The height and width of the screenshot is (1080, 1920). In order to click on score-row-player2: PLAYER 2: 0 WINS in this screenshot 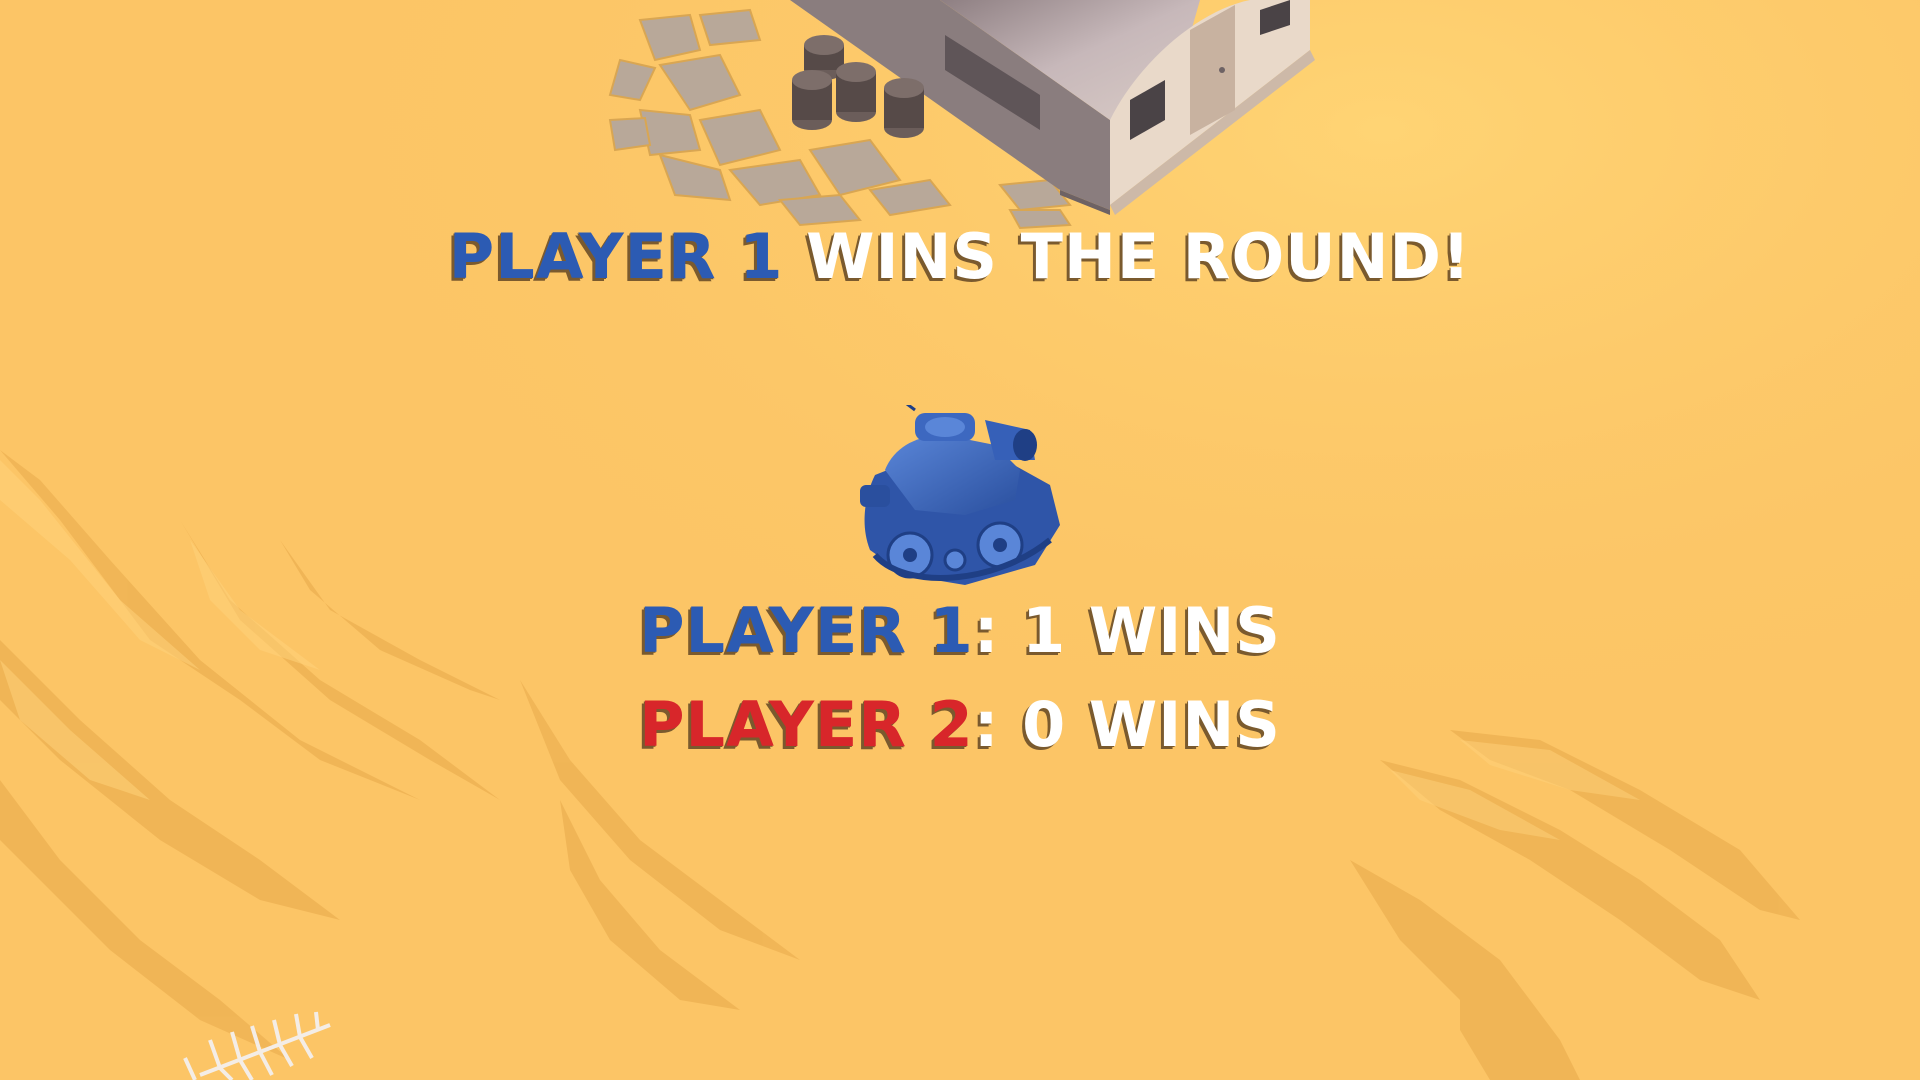, I will do `click(960, 725)`.